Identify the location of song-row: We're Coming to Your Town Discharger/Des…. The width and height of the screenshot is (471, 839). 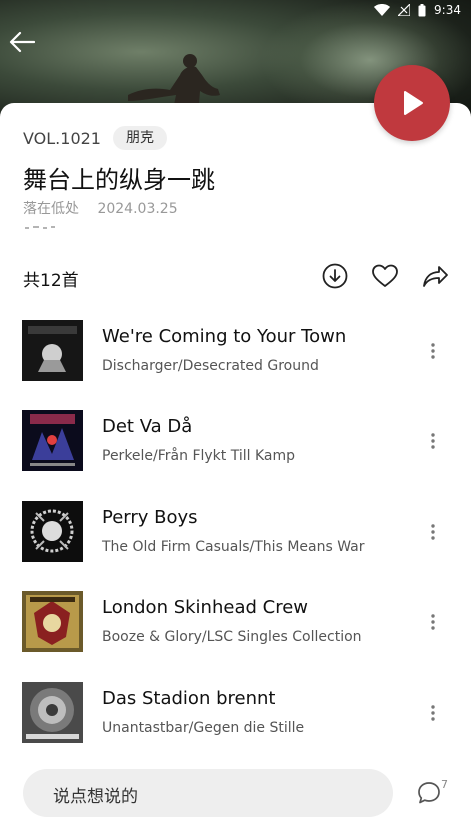
(235, 364).